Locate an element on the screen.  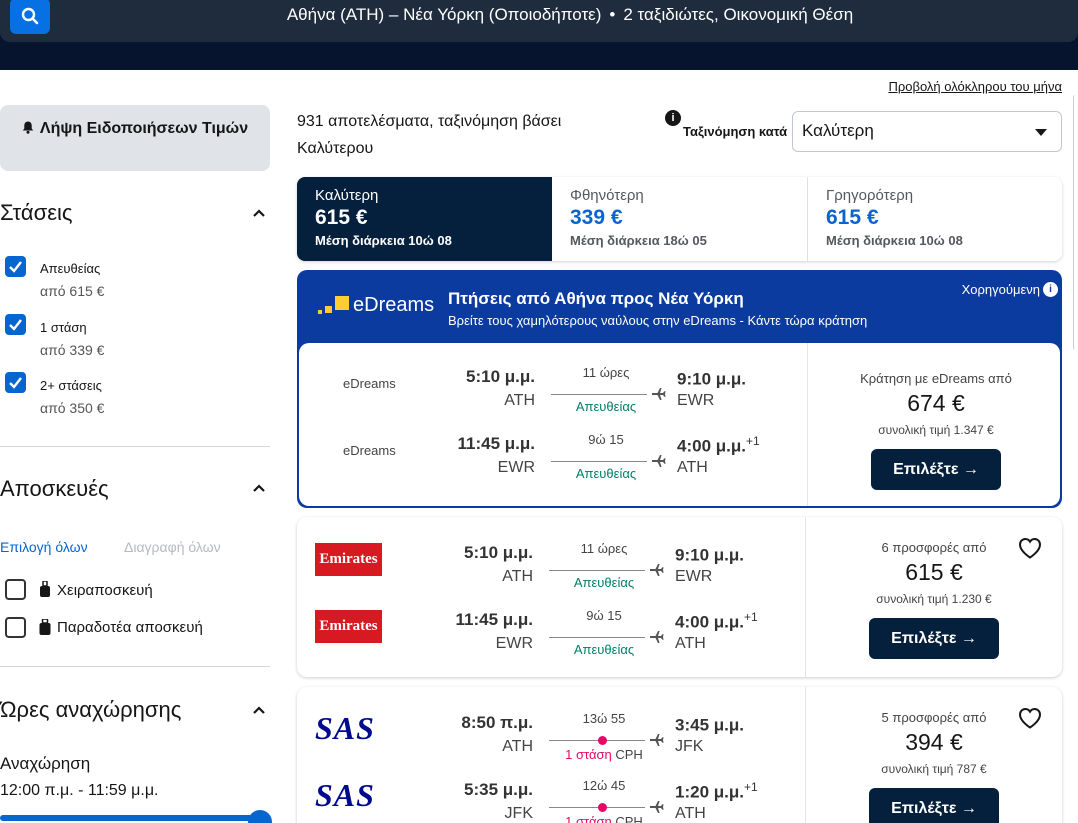
arrival-airport: EWR is located at coordinates (694, 576).